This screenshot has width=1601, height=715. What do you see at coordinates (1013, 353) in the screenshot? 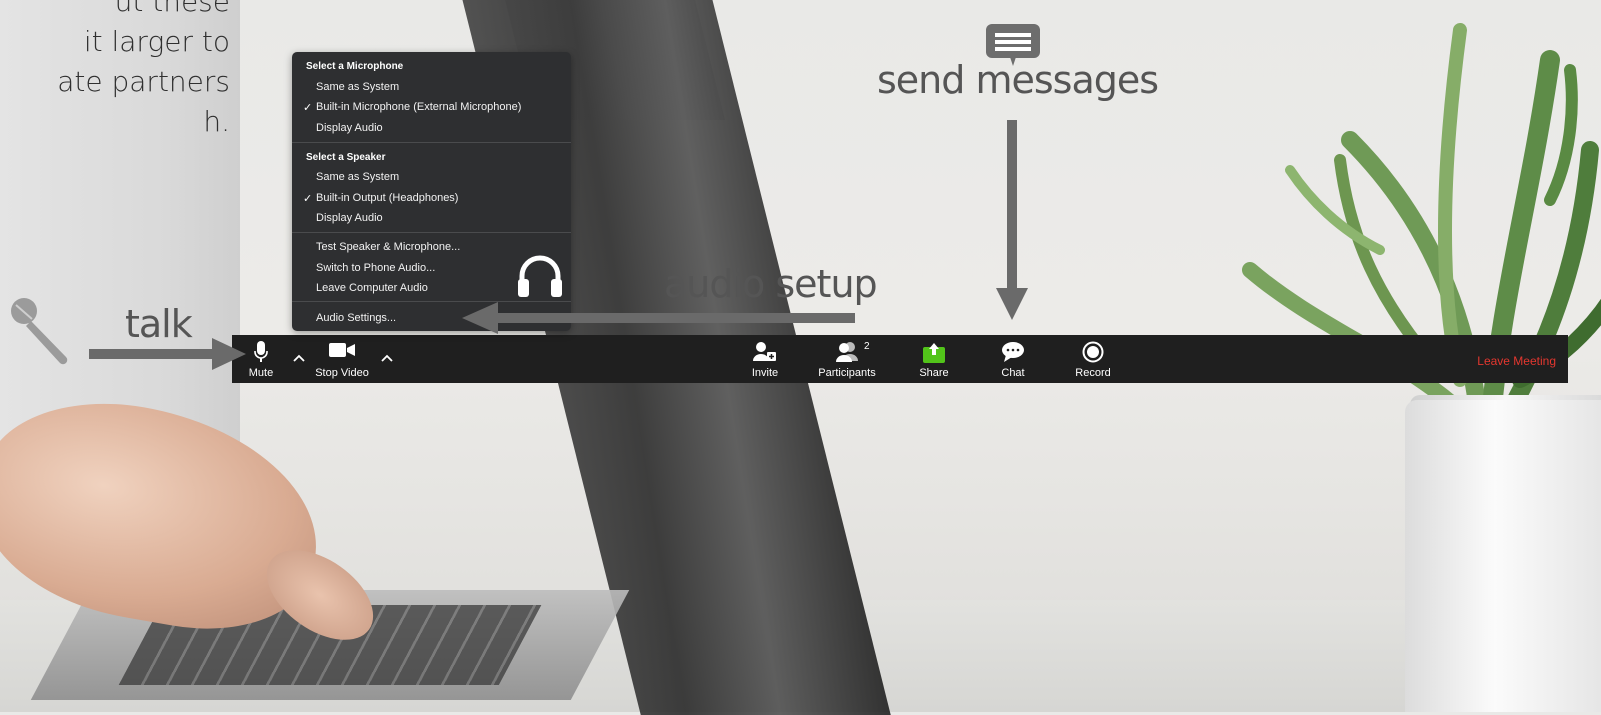
I see `chat-icon` at bounding box center [1013, 353].